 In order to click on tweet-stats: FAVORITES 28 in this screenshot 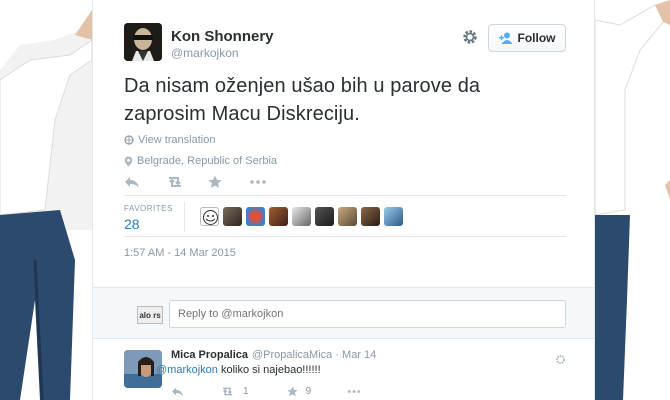, I will do `click(345, 216)`.